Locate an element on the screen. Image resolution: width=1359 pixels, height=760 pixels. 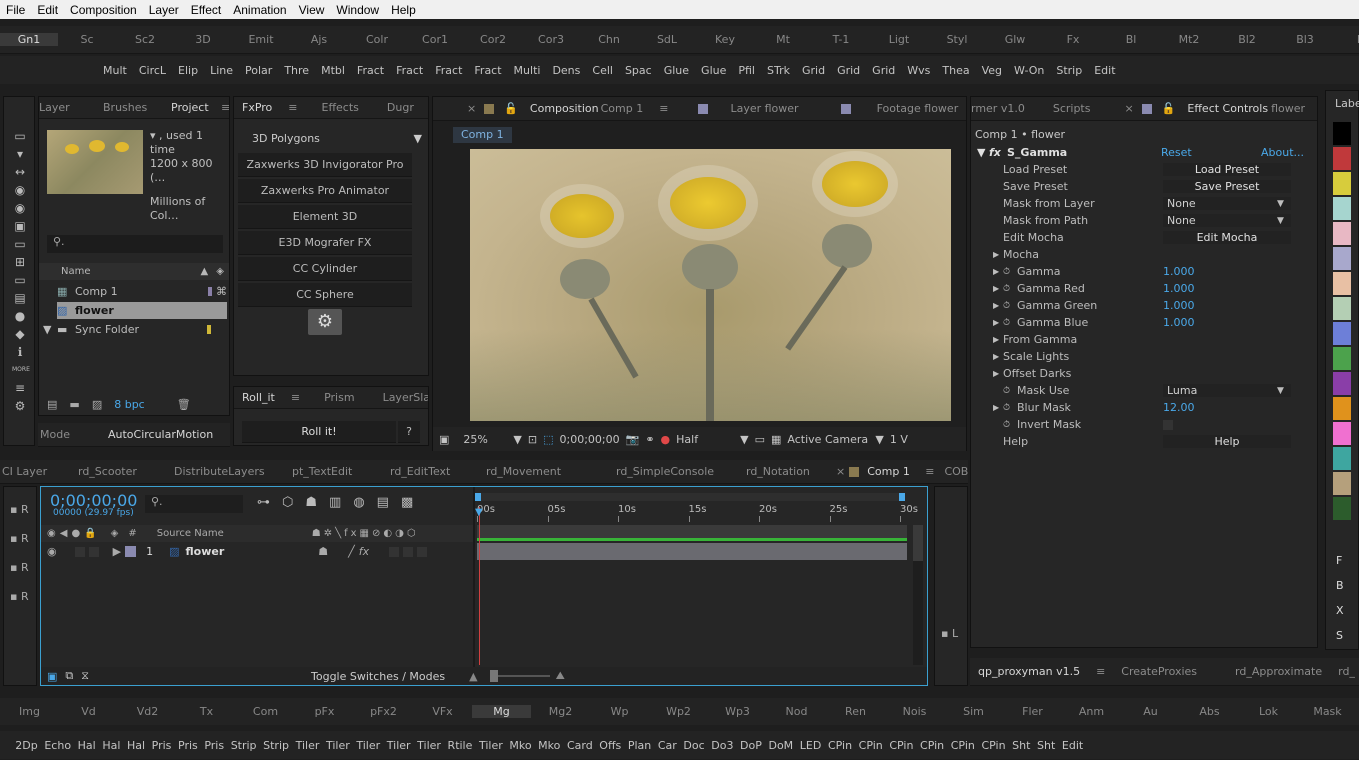
tab-scripts: Scripts is located at coordinates (1072, 108).